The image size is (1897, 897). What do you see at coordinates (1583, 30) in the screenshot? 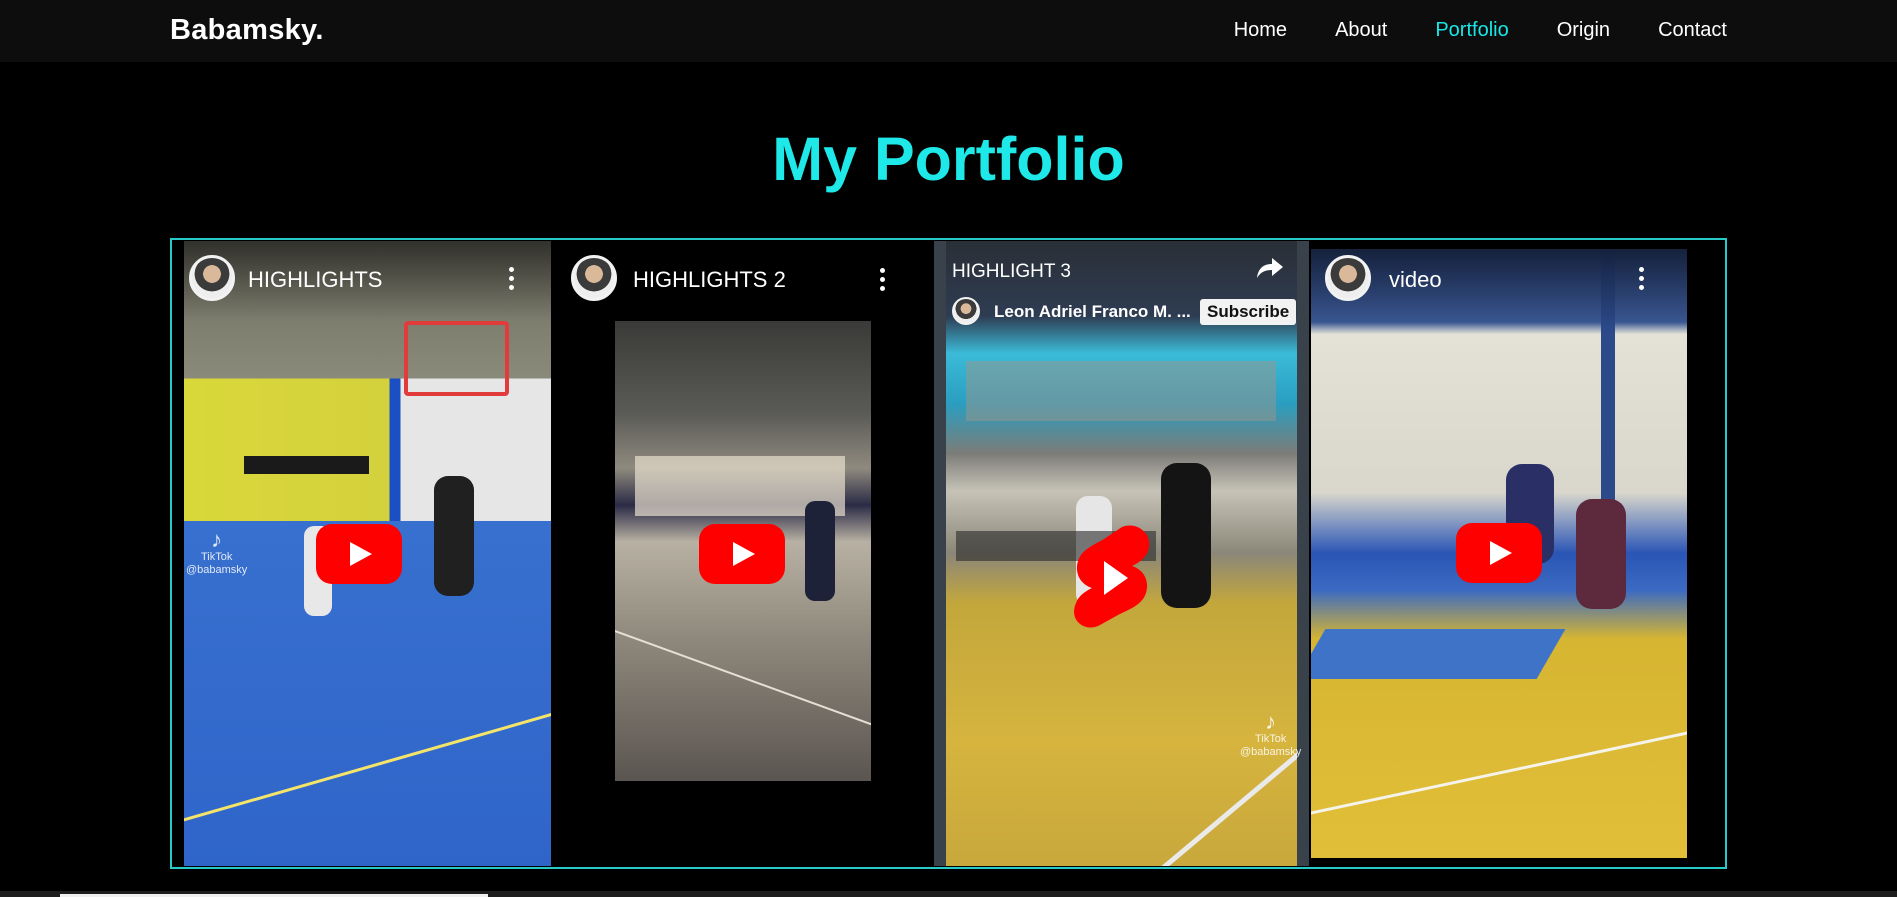
I see `nav-link-origin: Origin` at bounding box center [1583, 30].